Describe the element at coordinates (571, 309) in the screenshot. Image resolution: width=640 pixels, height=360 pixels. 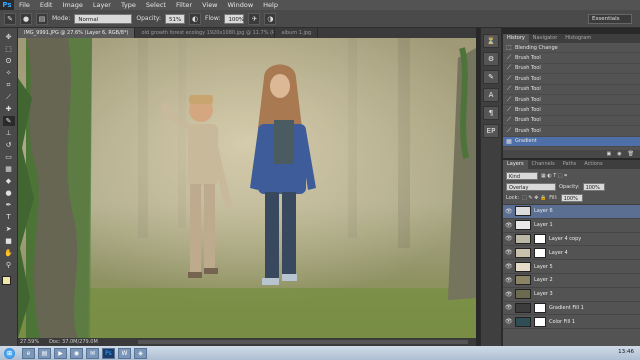
I see `layer-row: 👁 Gradient Fill 1` at that location.